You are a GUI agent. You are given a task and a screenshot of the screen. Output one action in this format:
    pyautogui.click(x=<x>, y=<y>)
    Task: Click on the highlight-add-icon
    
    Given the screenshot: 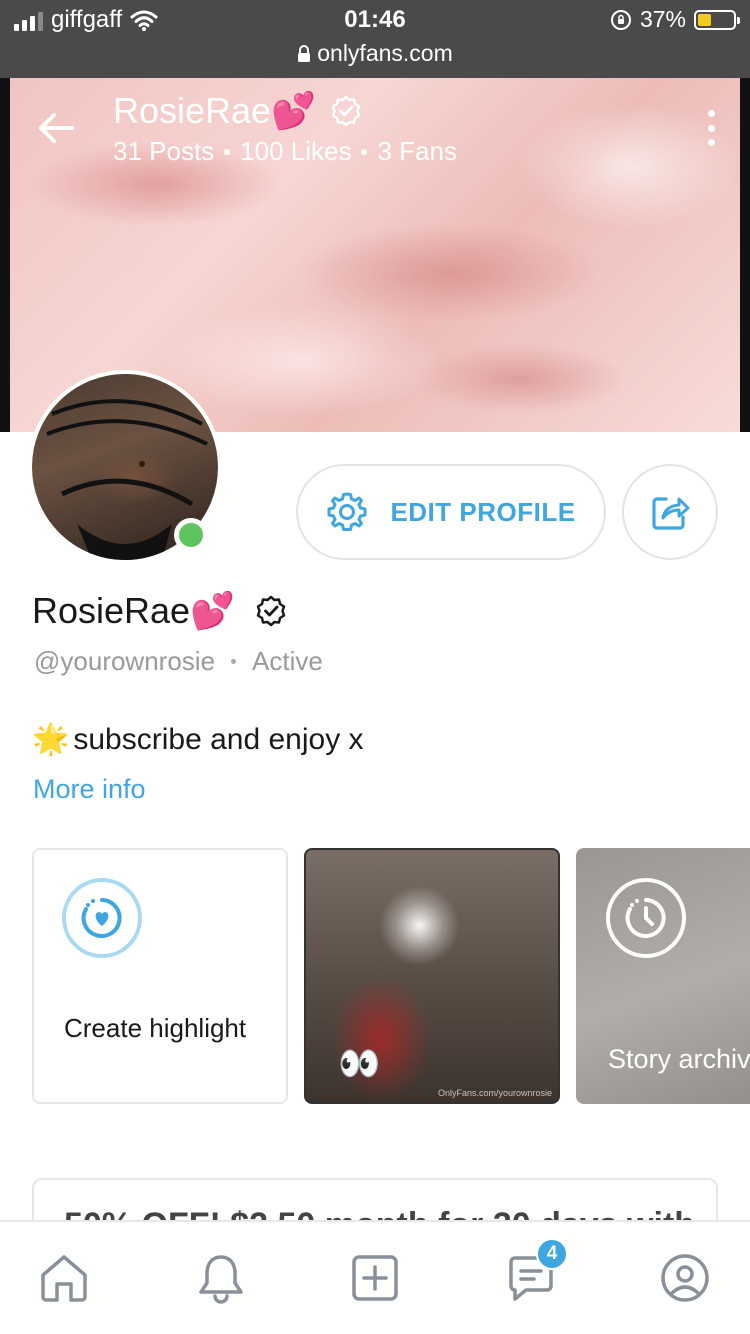 What is the action you would take?
    pyautogui.click(x=102, y=918)
    